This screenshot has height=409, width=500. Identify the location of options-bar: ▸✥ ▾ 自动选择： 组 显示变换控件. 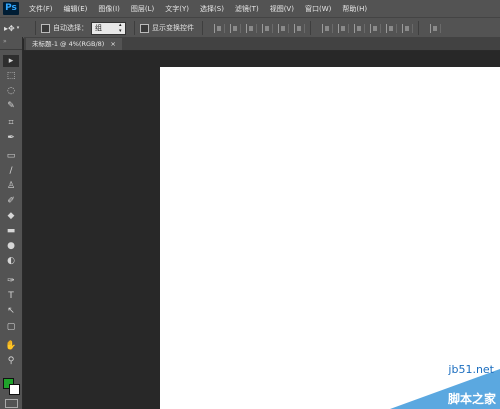
(250, 28).